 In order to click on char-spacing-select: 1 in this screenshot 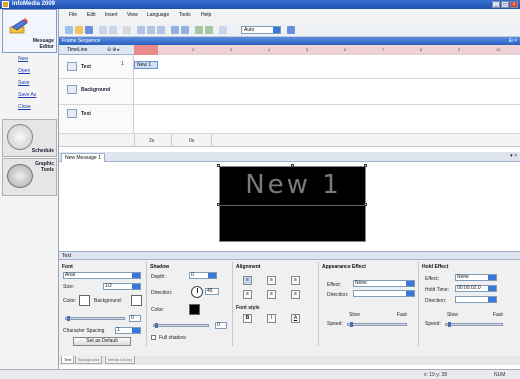, I will do `click(128, 330)`.